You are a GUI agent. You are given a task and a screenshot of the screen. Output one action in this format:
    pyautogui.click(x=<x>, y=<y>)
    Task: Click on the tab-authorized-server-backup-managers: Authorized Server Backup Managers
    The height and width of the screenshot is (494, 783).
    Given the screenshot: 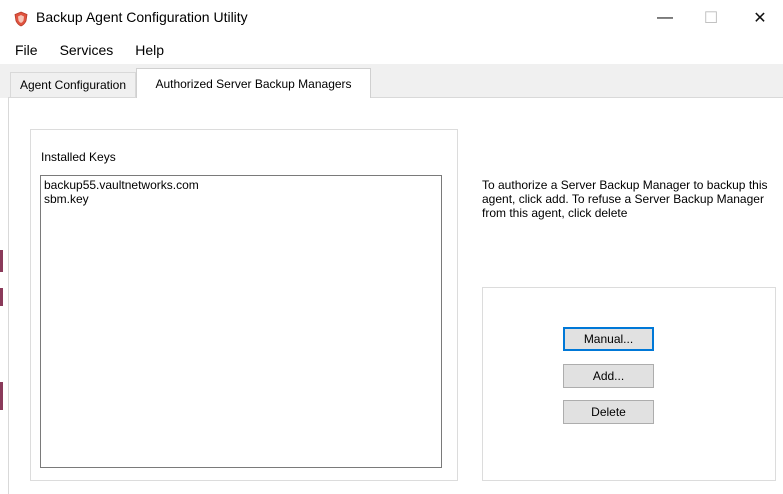 What is the action you would take?
    pyautogui.click(x=253, y=83)
    